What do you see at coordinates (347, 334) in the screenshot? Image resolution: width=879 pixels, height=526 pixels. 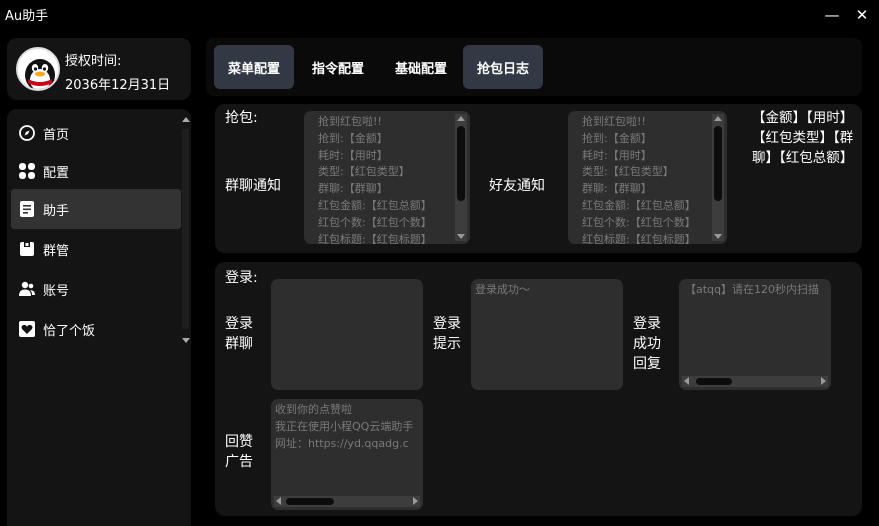 I see `login-group-textarea` at bounding box center [347, 334].